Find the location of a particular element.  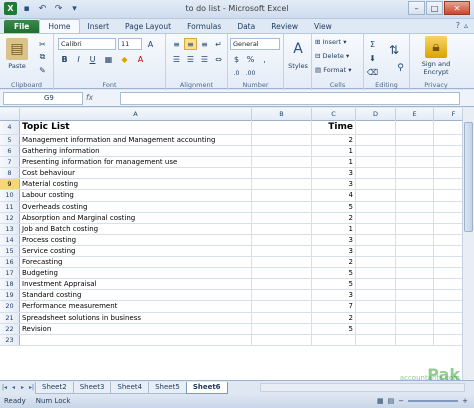

align-center-icon: ☰ is located at coordinates (190, 59).